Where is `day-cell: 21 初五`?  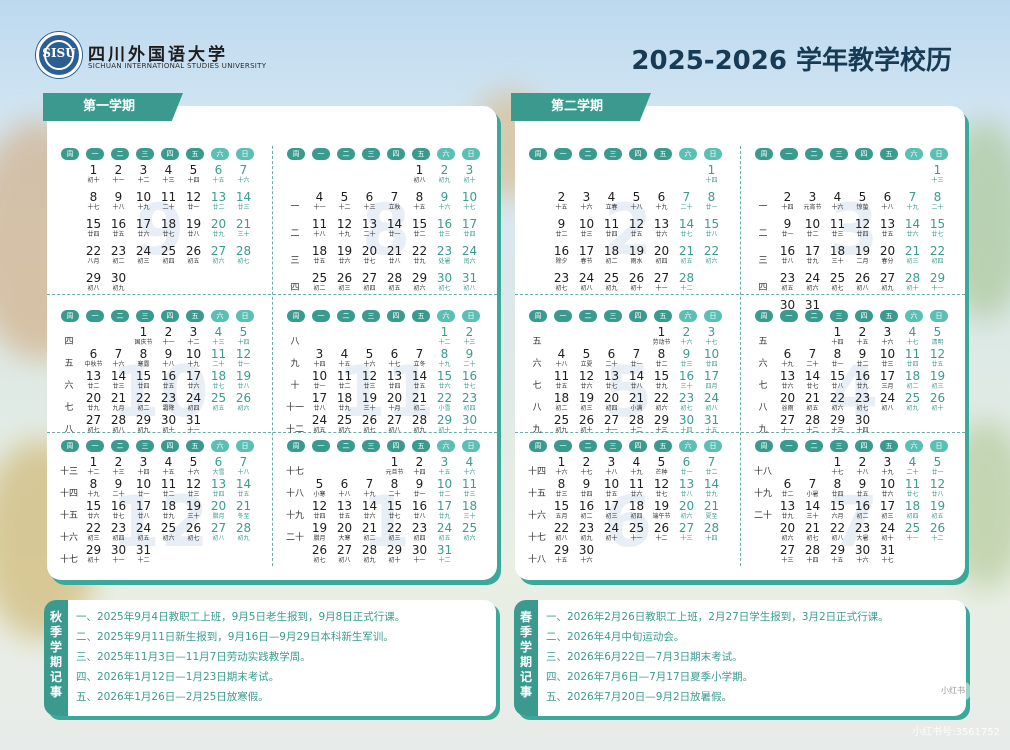
day-cell: 21 初五 is located at coordinates (812, 402).